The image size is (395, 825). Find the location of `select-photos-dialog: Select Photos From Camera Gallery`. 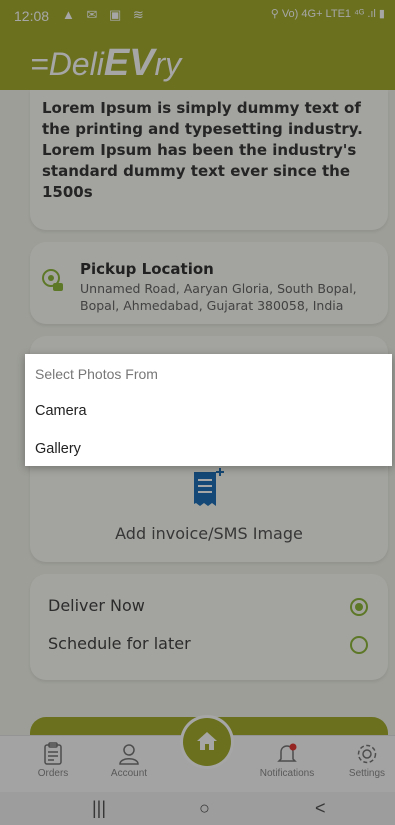

select-photos-dialog: Select Photos From Camera Gallery is located at coordinates (208, 410).